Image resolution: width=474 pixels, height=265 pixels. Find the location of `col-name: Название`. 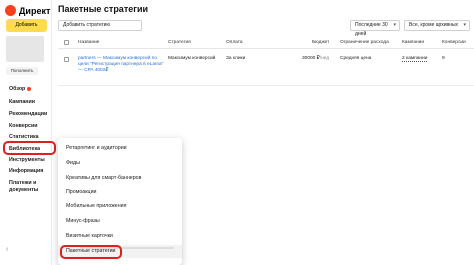

col-name: Название is located at coordinates (88, 42).